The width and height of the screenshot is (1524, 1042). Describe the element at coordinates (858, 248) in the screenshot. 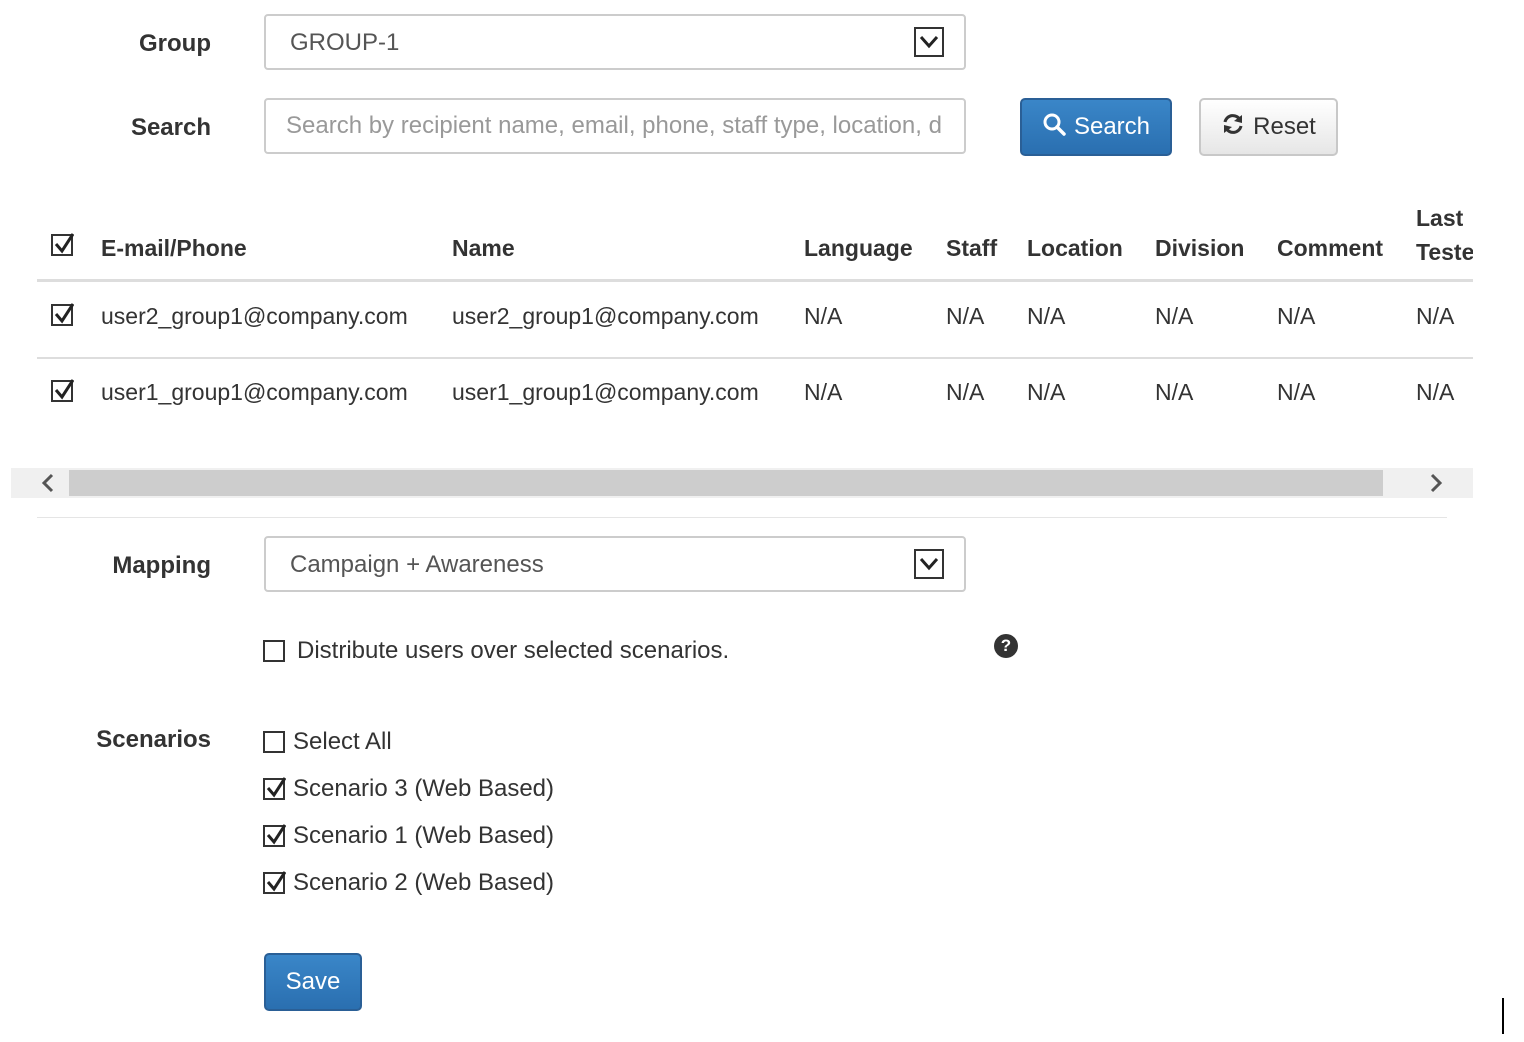

I see `column-header-language: Language` at that location.